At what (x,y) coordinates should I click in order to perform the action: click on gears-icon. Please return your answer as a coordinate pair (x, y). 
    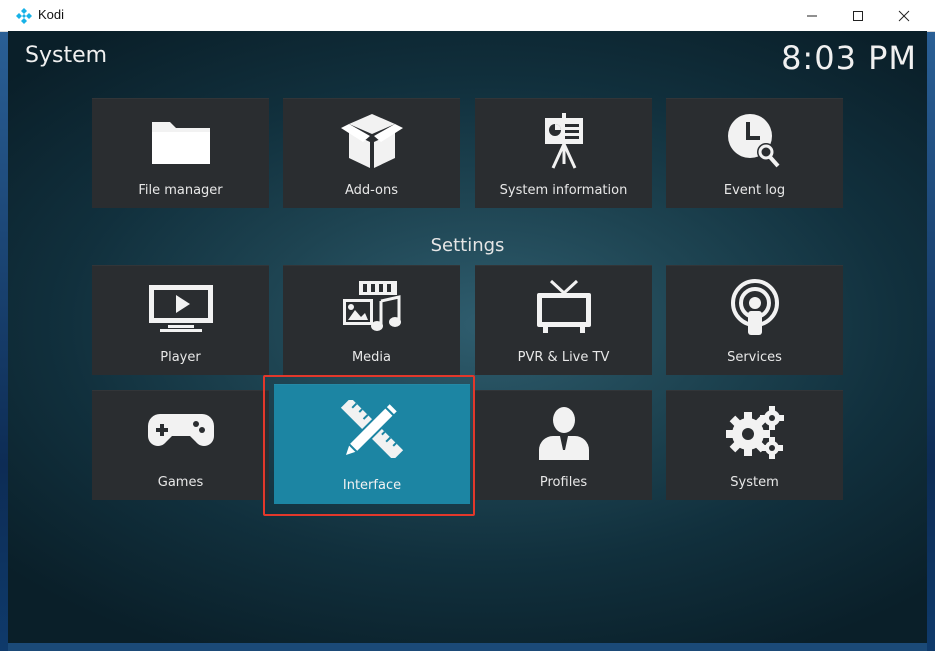
    Looking at the image, I should click on (754, 432).